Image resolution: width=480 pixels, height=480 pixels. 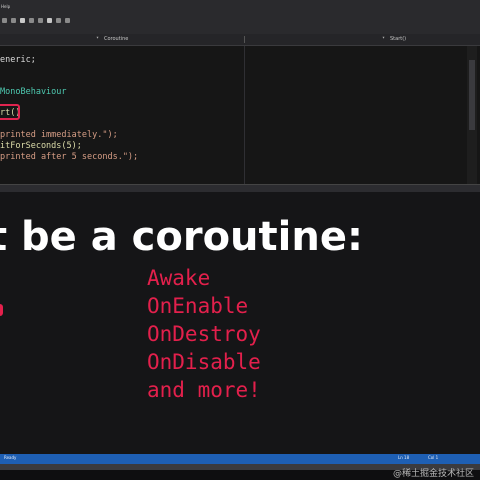 What do you see at coordinates (240, 459) in the screenshot?
I see `status-bar: Ready Ln 18 Col 1` at bounding box center [240, 459].